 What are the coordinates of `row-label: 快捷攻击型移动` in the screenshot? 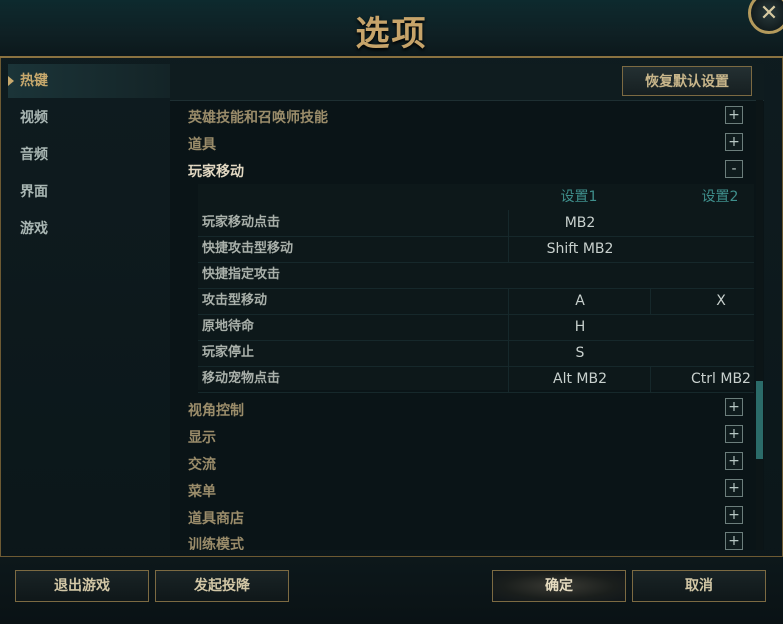 It's located at (248, 248).